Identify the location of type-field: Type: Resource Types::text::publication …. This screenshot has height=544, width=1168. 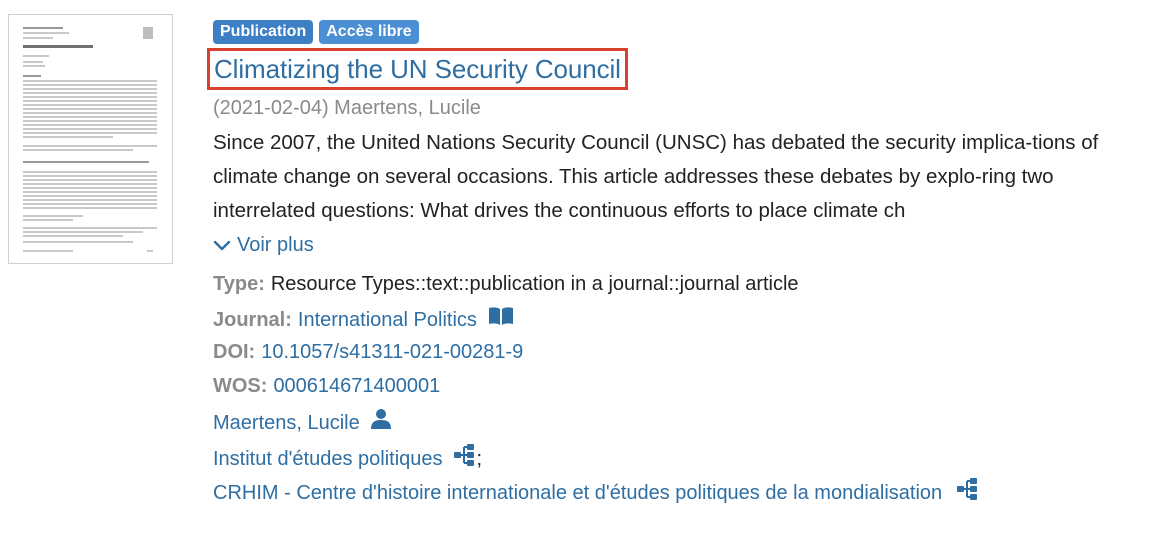
(506, 284).